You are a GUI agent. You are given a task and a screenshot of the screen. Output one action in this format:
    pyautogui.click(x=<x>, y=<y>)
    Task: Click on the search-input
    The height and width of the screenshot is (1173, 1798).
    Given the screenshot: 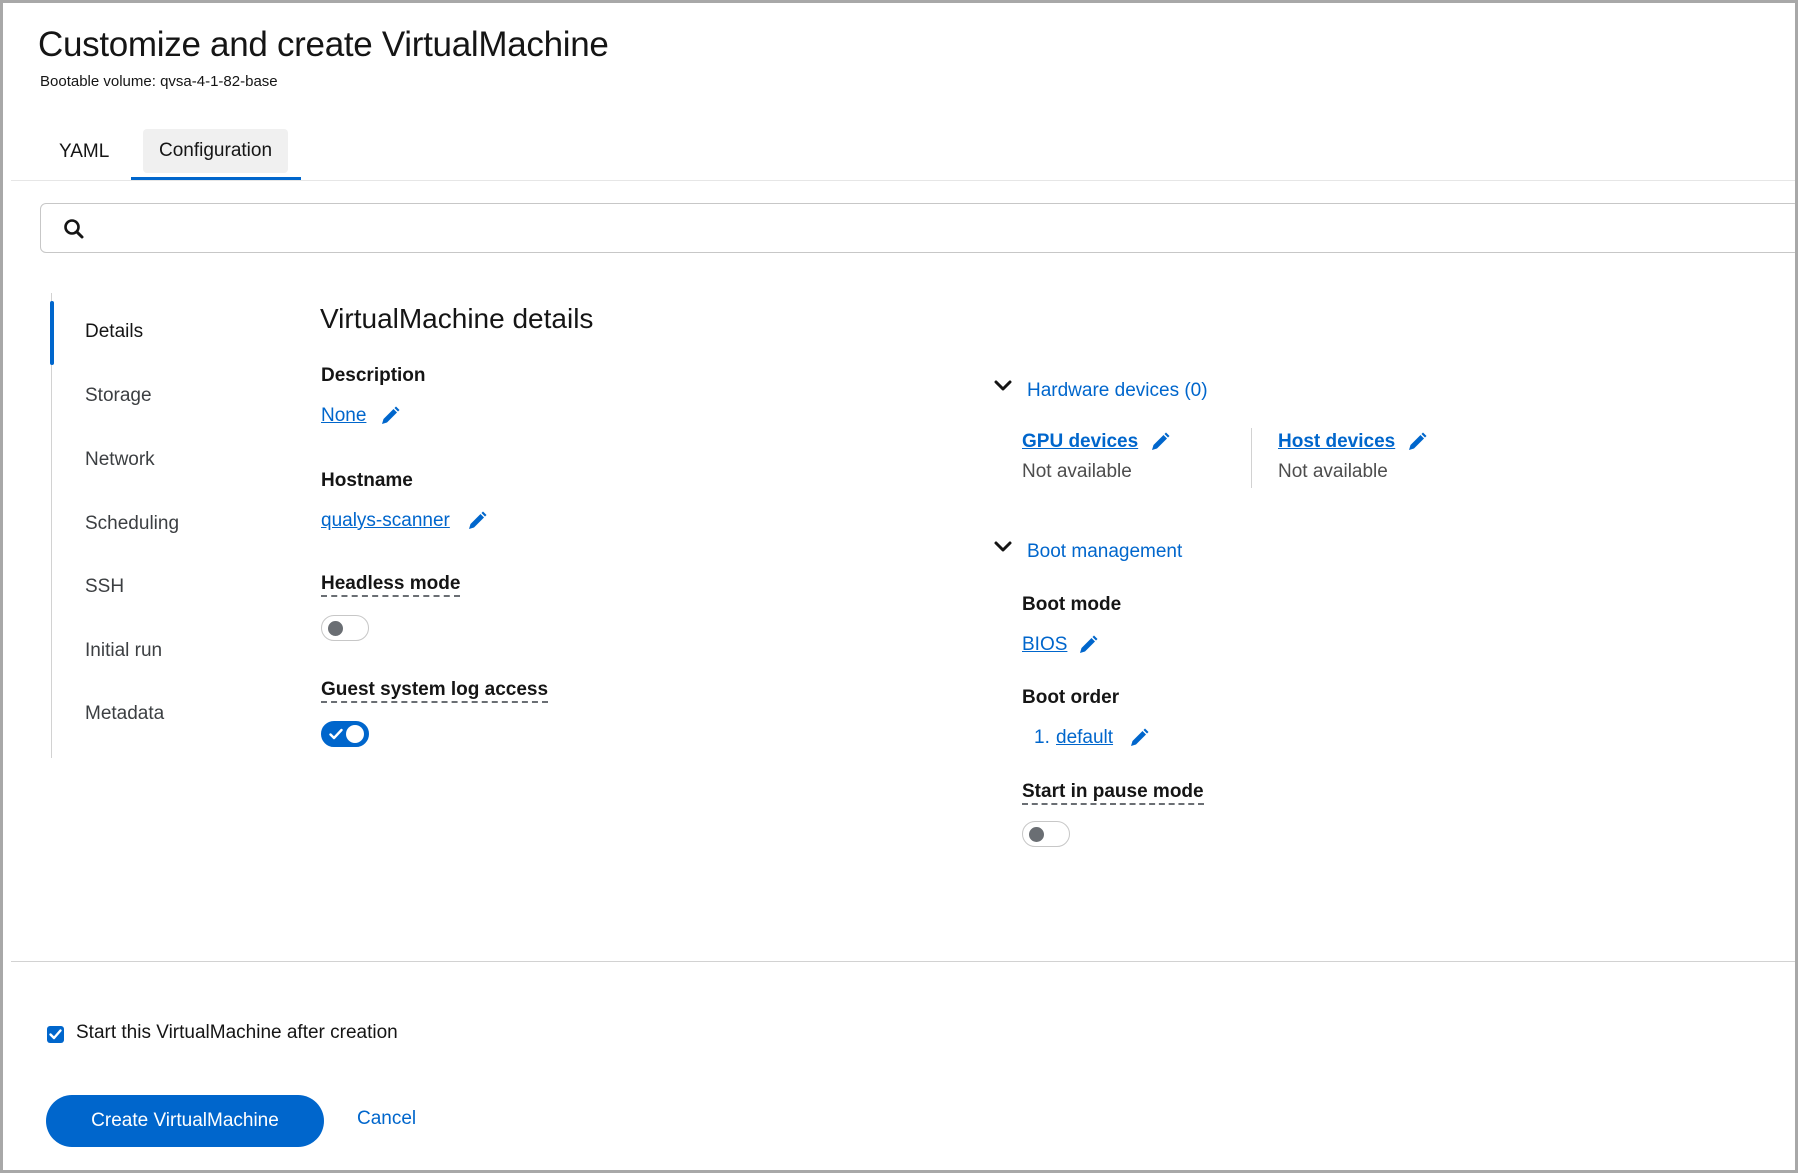 What is the action you would take?
    pyautogui.click(x=917, y=228)
    